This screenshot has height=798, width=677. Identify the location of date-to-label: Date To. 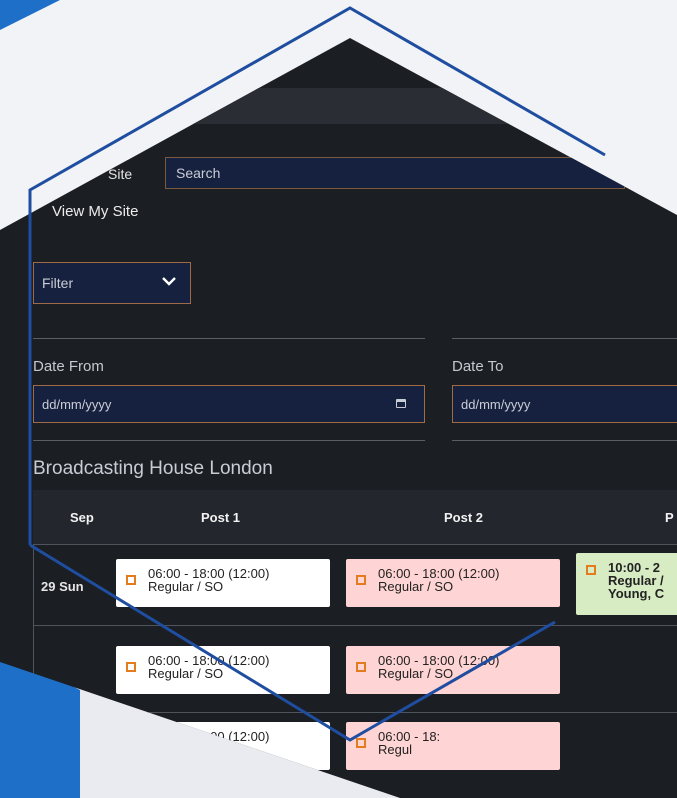
(478, 366).